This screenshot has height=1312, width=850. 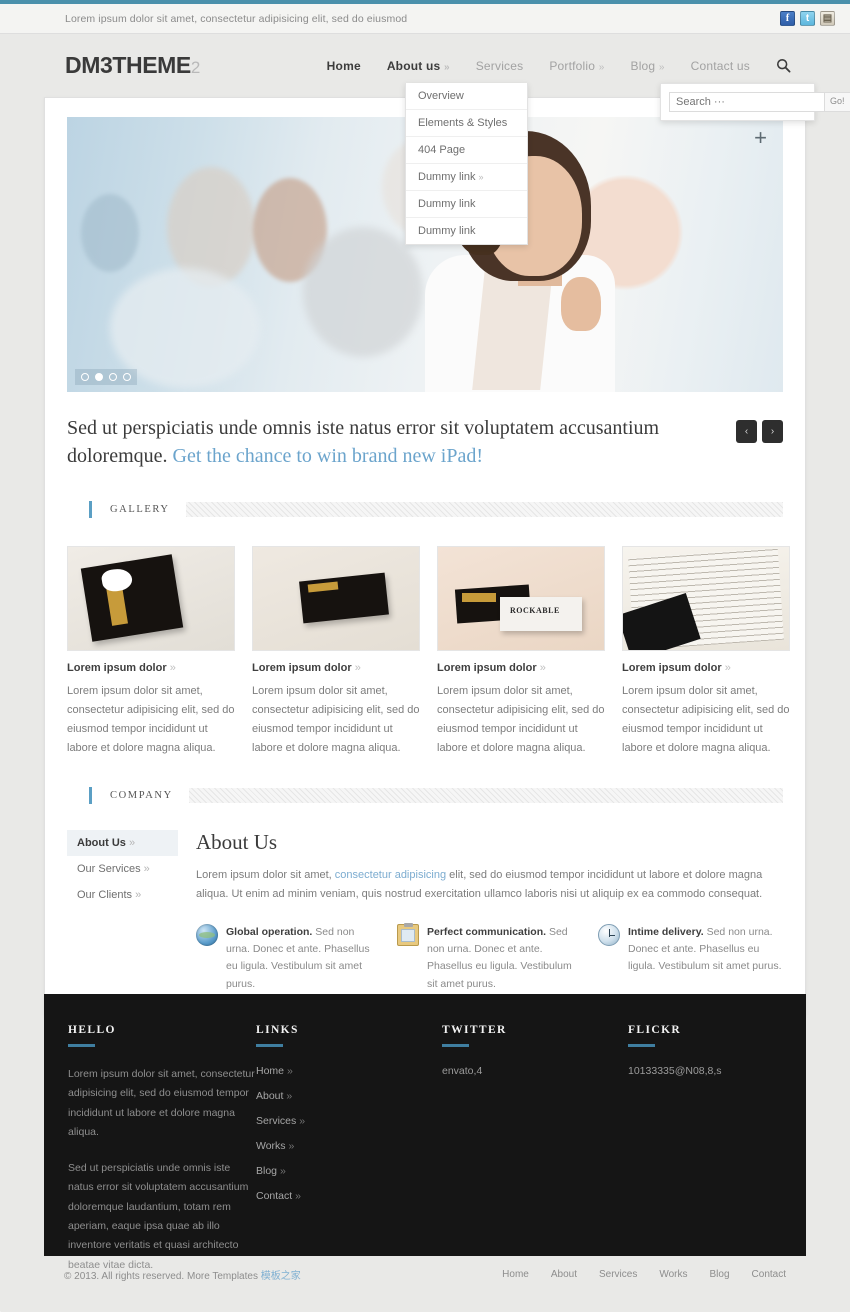 I want to click on bottom-nav-blog: Blog, so click(x=720, y=1274).